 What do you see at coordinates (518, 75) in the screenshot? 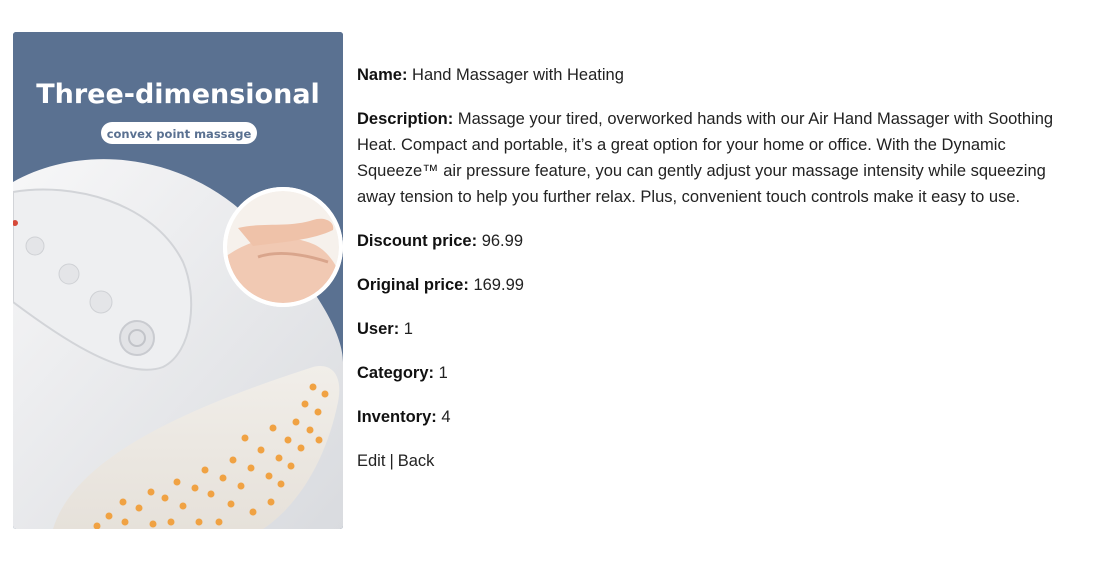
I see `name-value: Hand Massager with Heating` at bounding box center [518, 75].